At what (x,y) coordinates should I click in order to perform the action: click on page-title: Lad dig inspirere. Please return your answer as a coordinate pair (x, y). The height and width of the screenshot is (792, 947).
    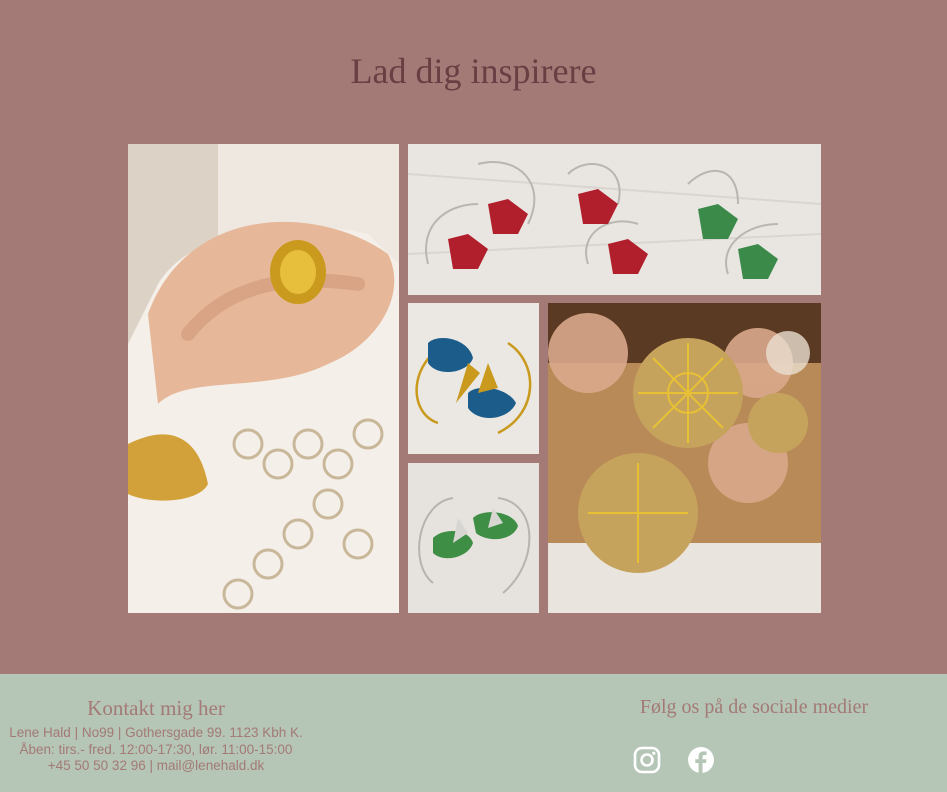
    Looking at the image, I should click on (473, 71).